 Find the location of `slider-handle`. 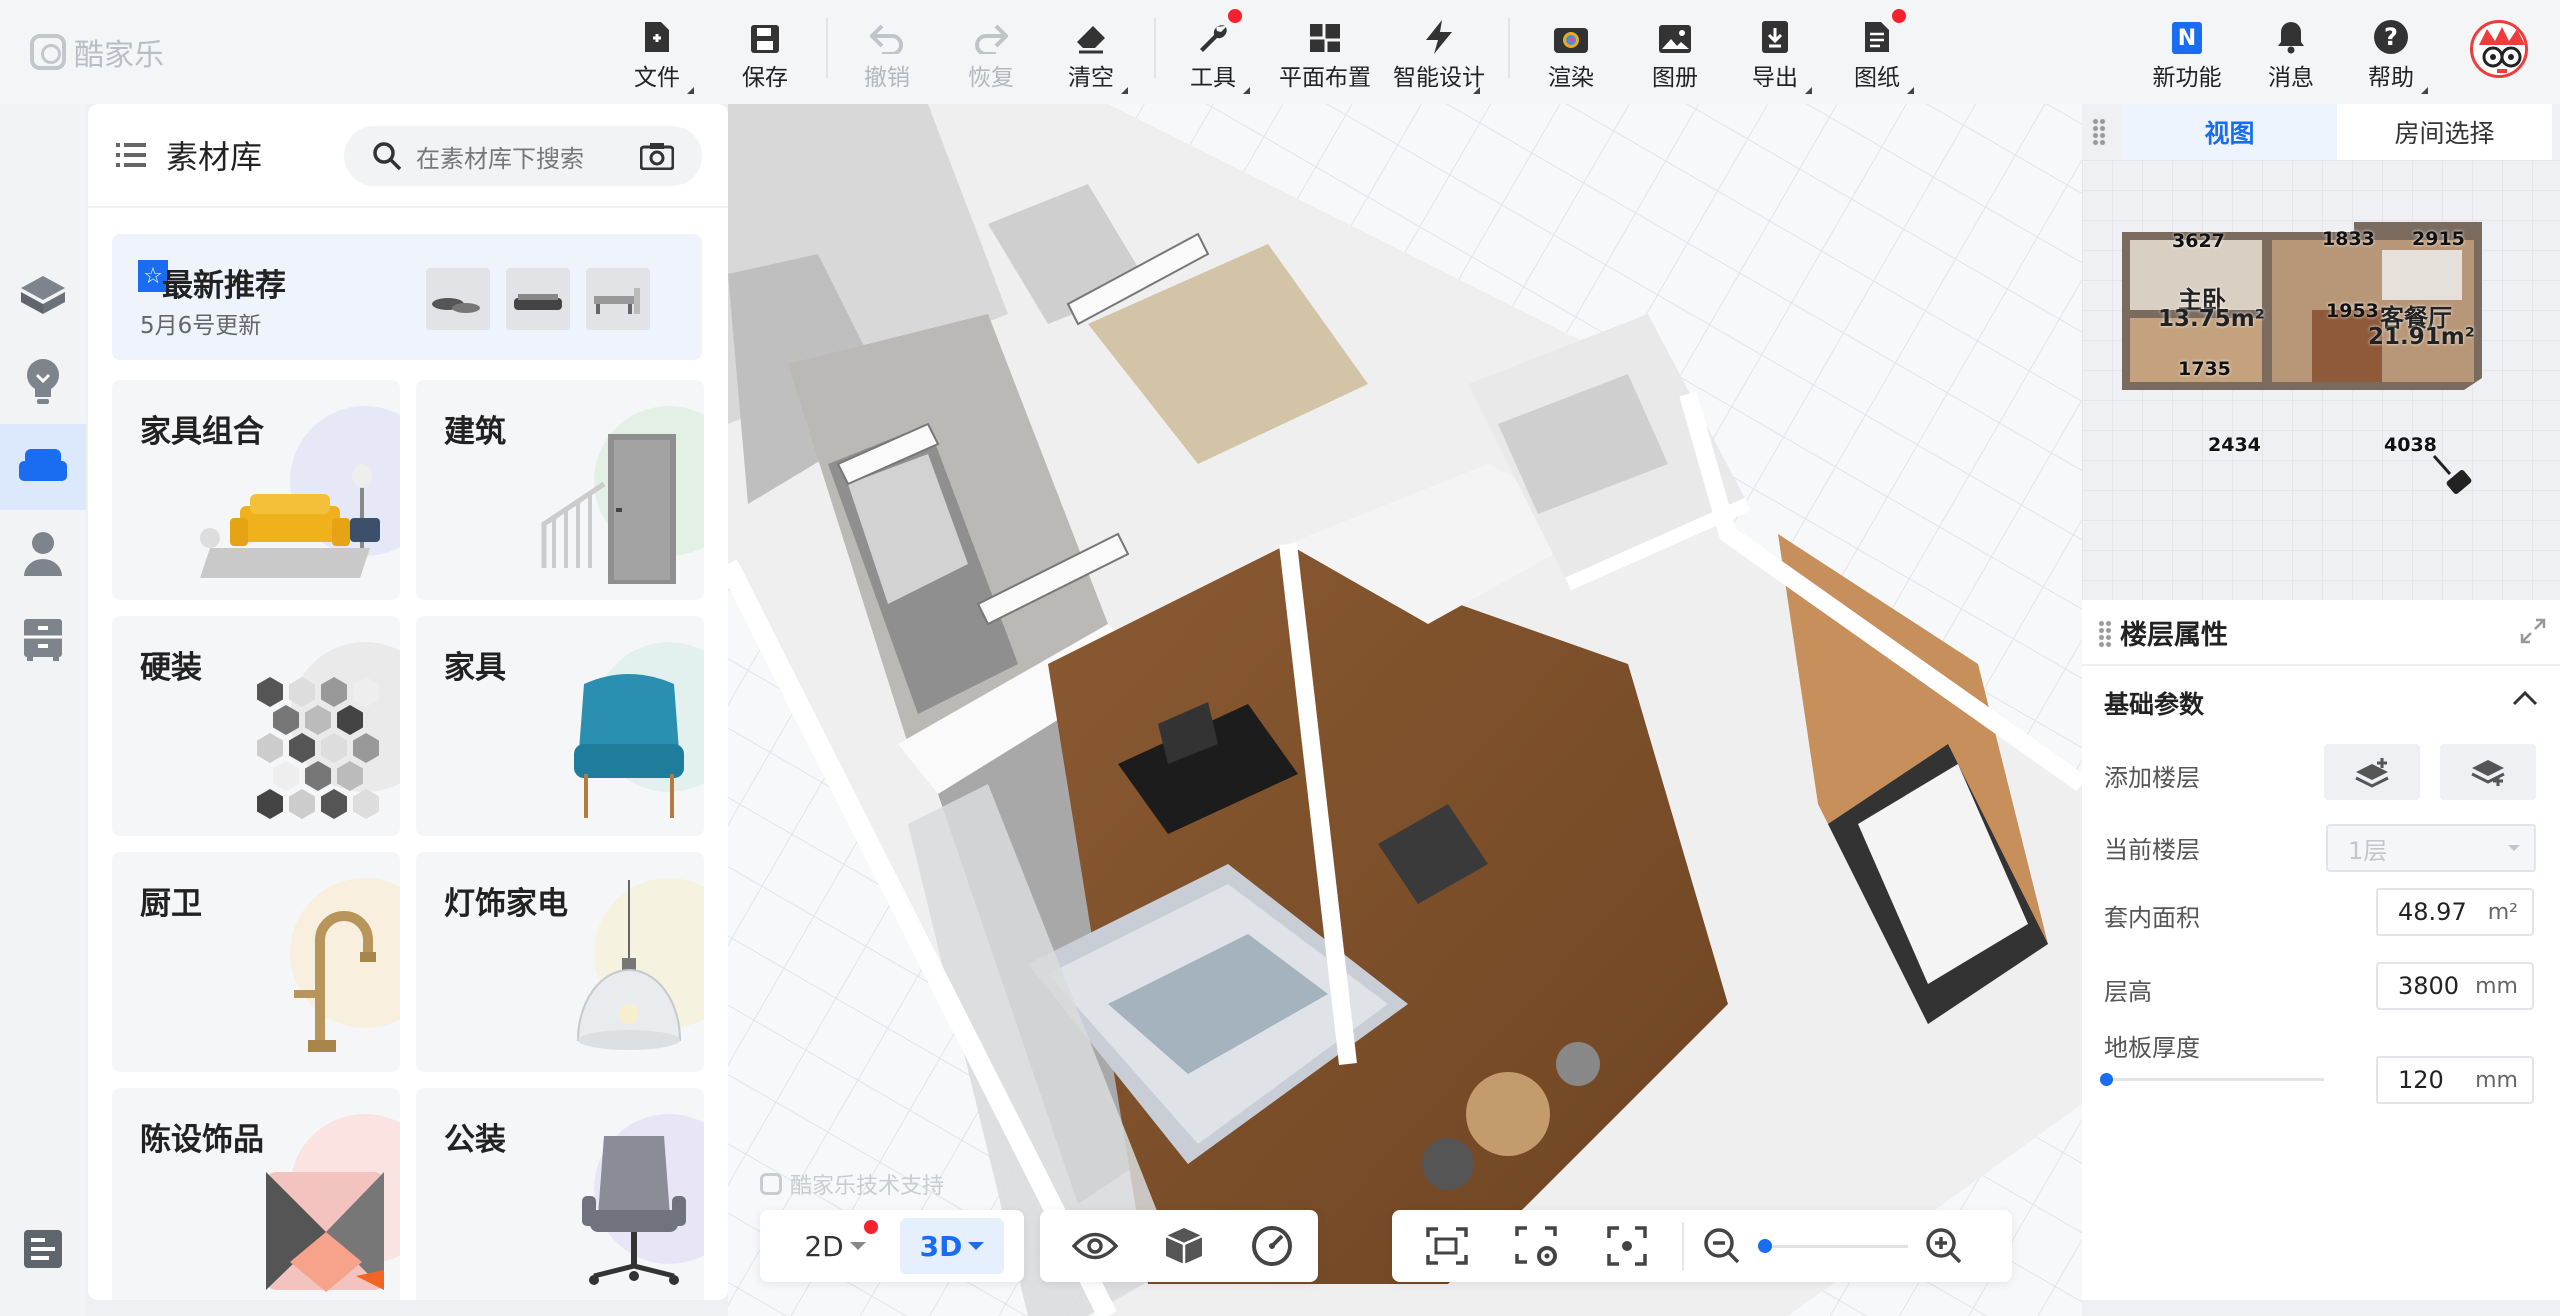

slider-handle is located at coordinates (2106, 1079).